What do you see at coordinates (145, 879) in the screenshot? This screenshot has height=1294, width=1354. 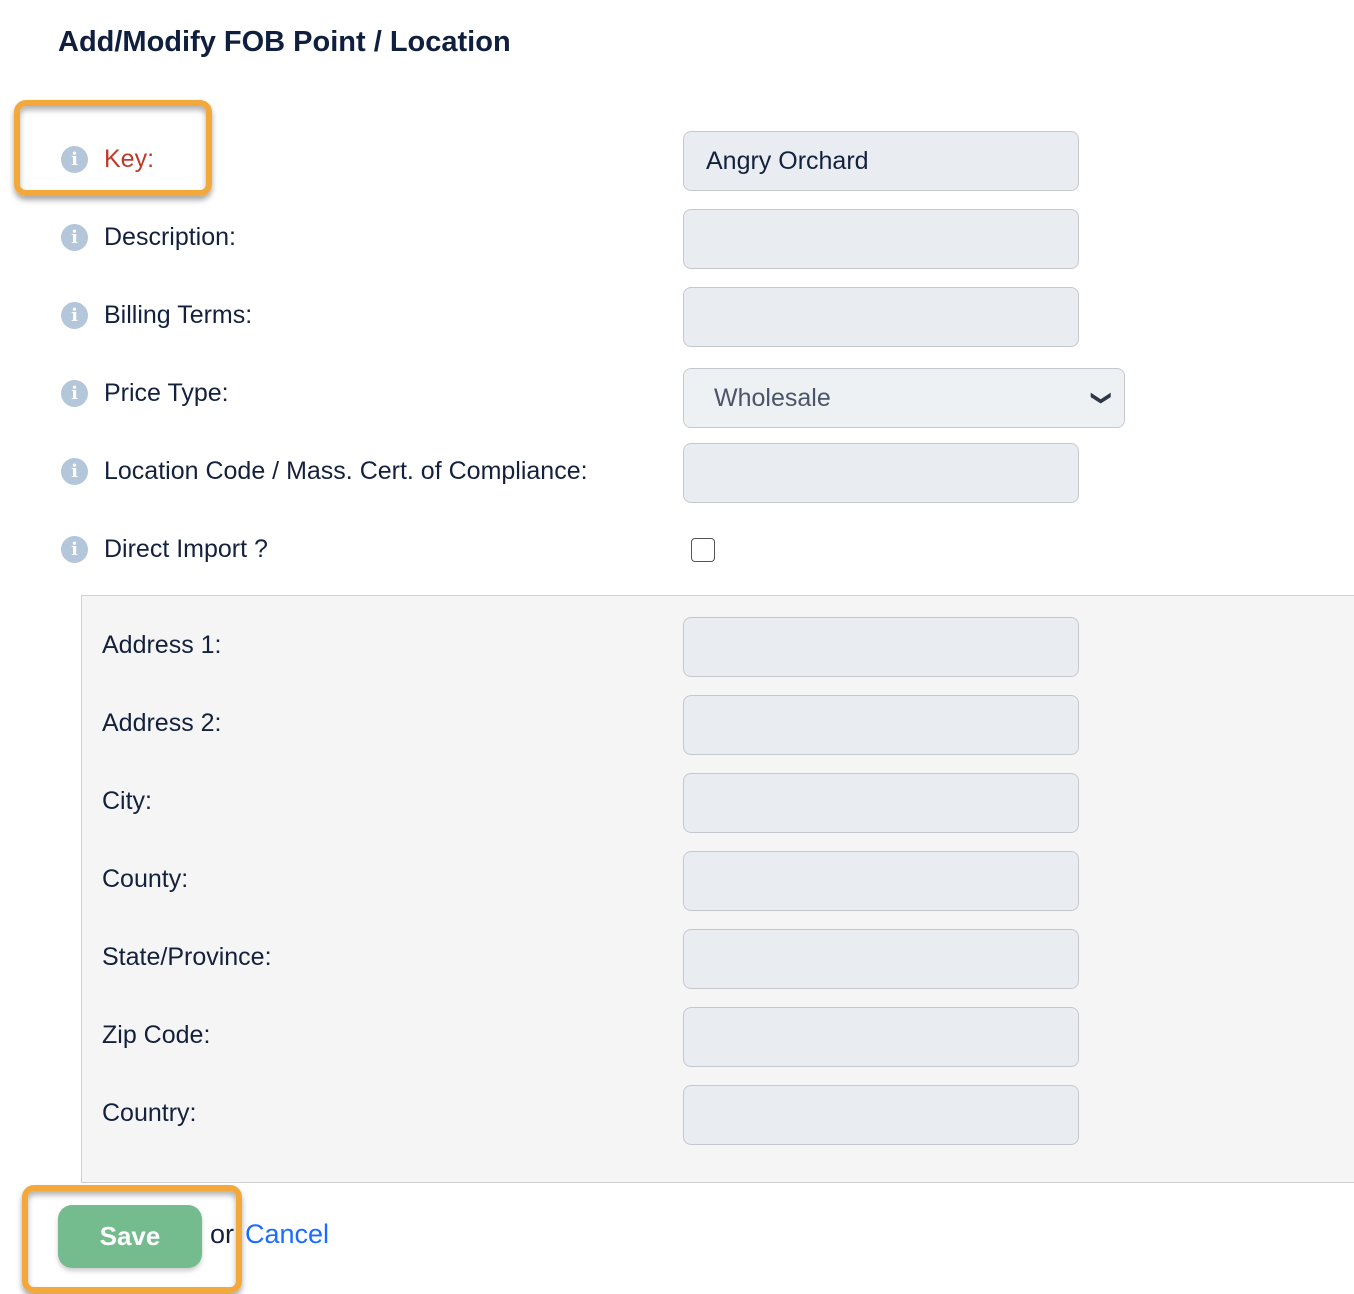 I see `address-label: County:` at bounding box center [145, 879].